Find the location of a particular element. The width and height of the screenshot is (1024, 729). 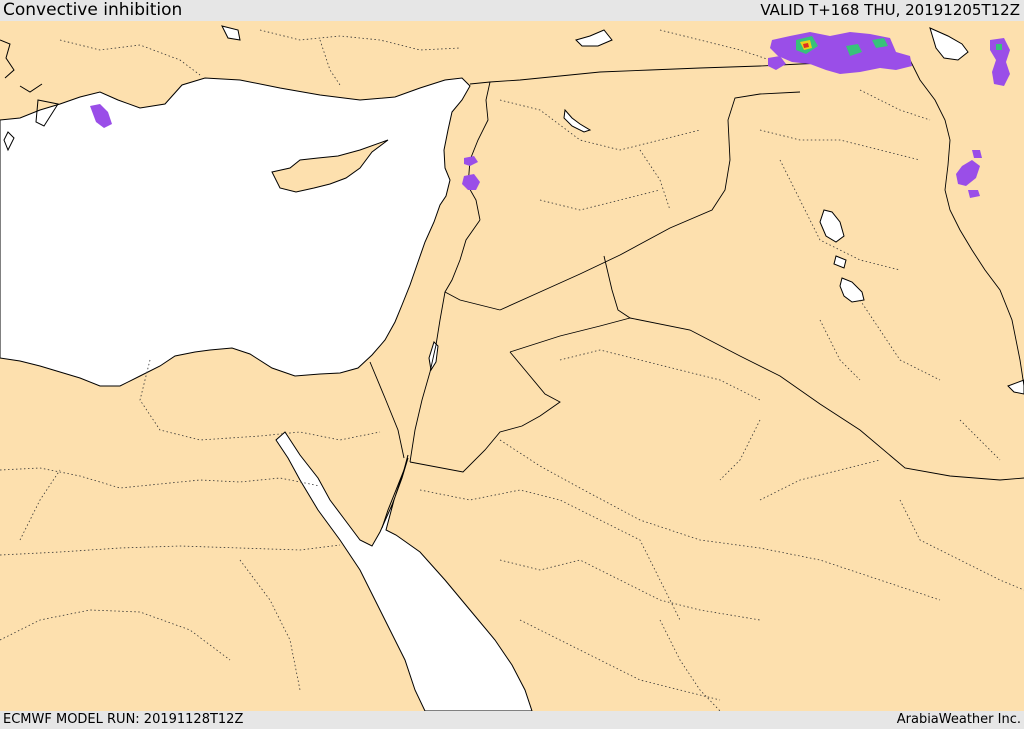

map-title: Convective inhibition is located at coordinates (93, 10).